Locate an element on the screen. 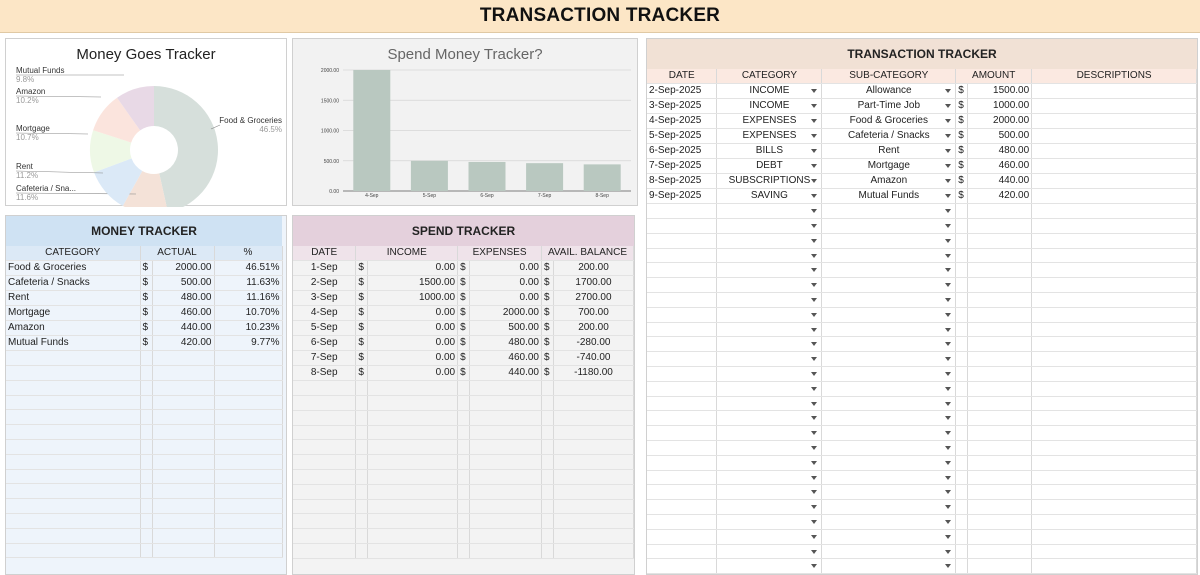 Image resolution: width=1200 pixels, height=575 pixels. percent-cell: 46.51% is located at coordinates (248, 268).